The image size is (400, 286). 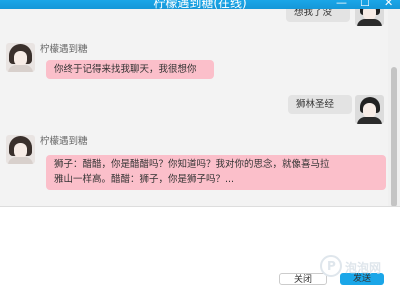 What do you see at coordinates (388, 4) in the screenshot?
I see `close-window-button: ✕` at bounding box center [388, 4].